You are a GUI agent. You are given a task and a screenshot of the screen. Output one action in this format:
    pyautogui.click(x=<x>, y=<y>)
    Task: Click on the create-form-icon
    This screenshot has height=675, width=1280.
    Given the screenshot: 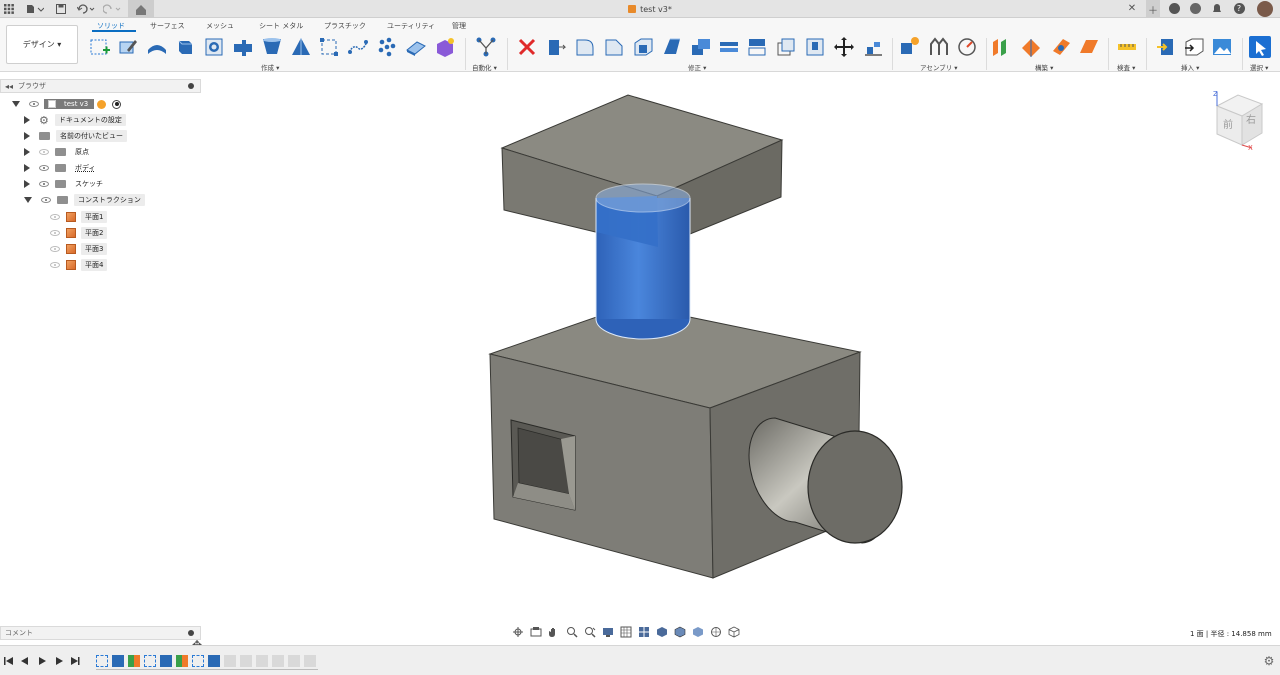 What is the action you would take?
    pyautogui.click(x=128, y=47)
    